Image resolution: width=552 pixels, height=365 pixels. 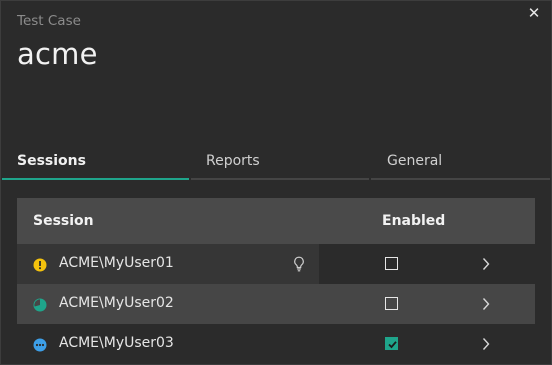 I want to click on column-header-enabled: Enabled, so click(x=413, y=221).